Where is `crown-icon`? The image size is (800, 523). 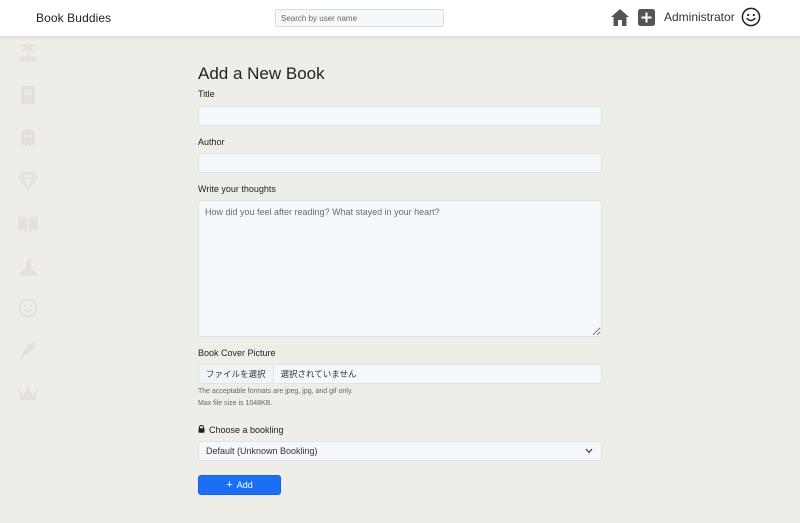 crown-icon is located at coordinates (28, 394).